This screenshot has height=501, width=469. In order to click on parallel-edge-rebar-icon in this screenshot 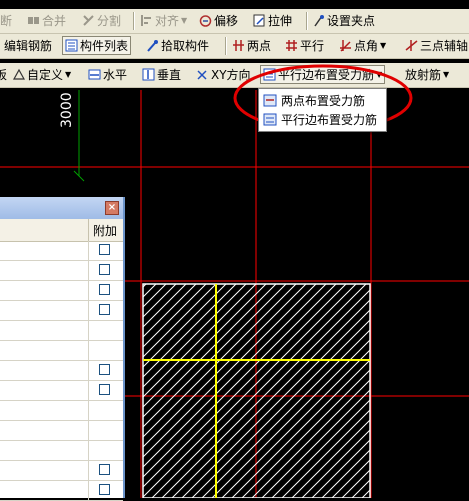, I will do `click(270, 119)`.